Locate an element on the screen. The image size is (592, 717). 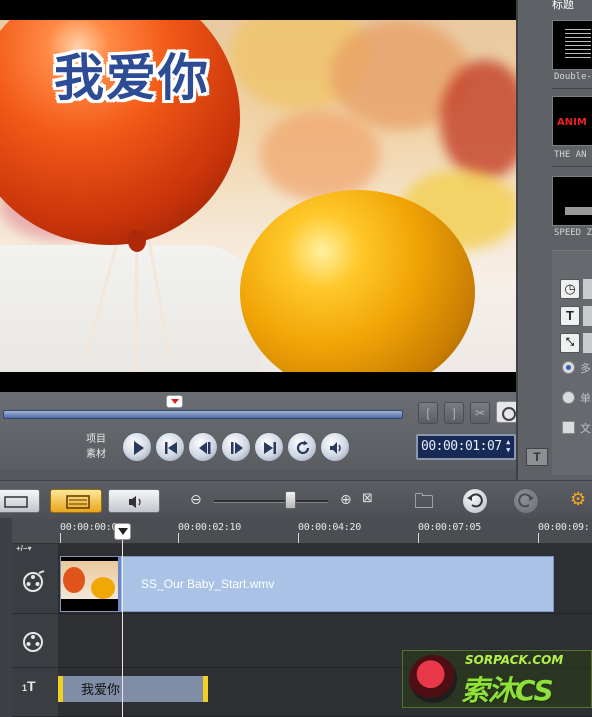
playhead-line is located at coordinates (122, 628).